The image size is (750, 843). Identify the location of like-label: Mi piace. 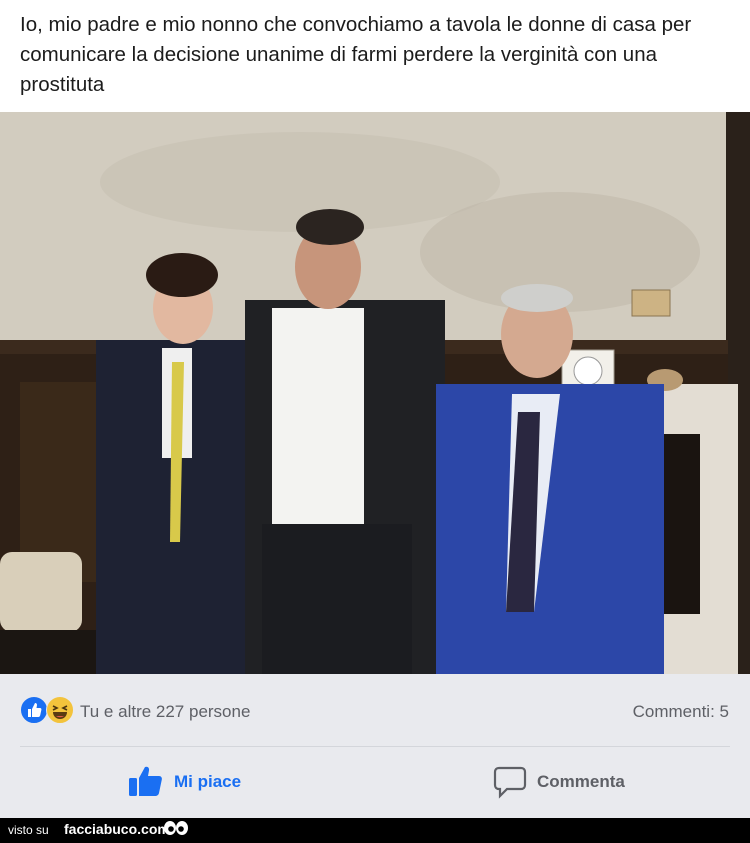
(208, 781).